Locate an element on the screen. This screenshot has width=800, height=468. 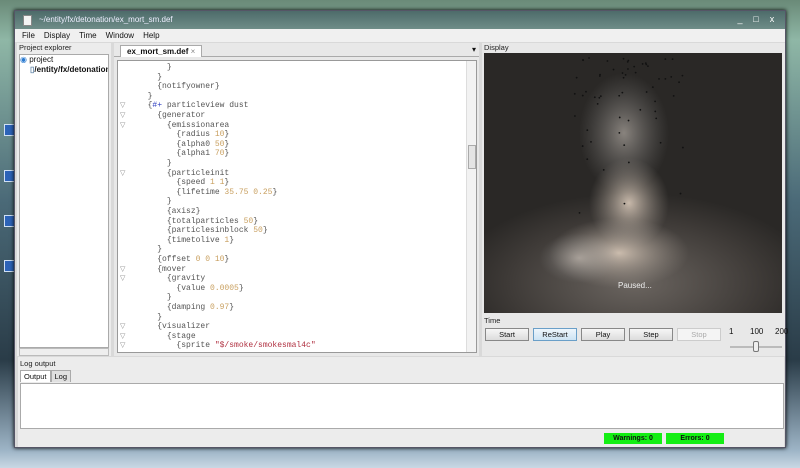
menu-help: Help is located at coordinates (151, 36).